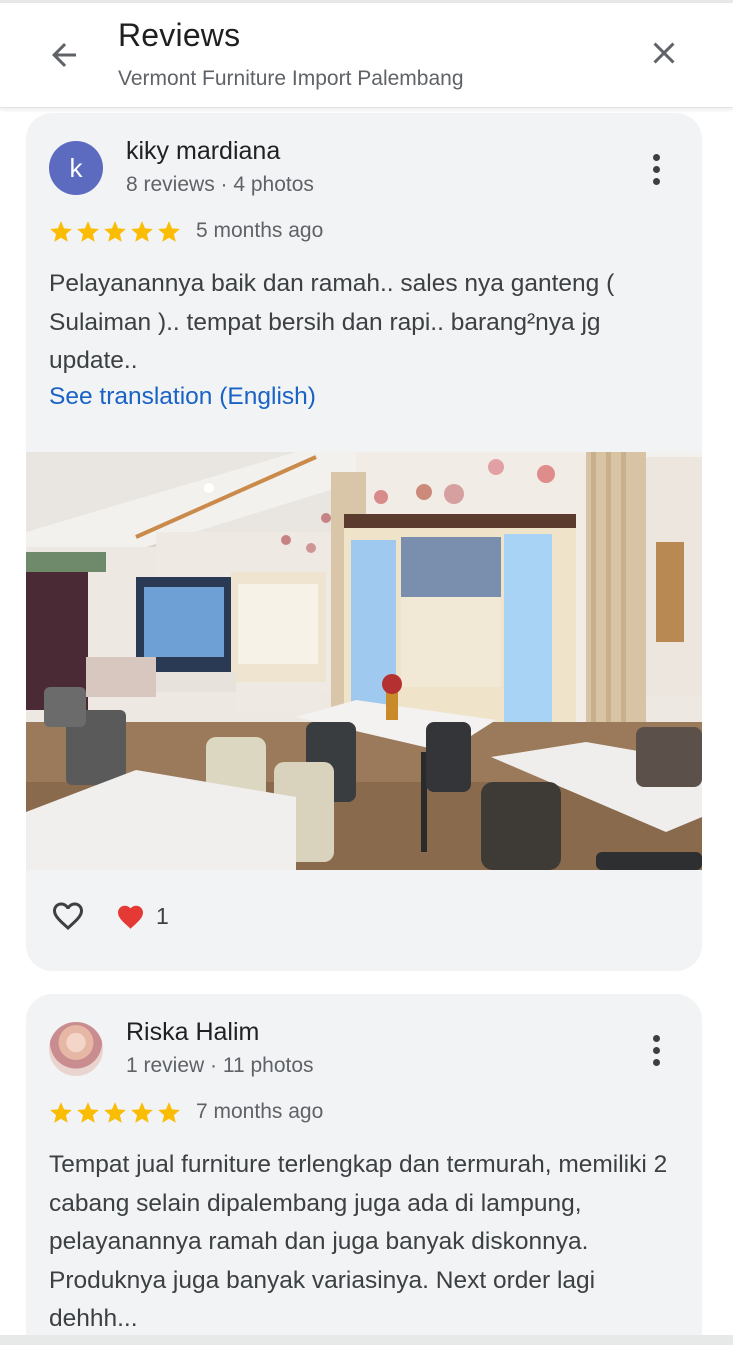  I want to click on see-translation-link: See translation (English), so click(182, 397).